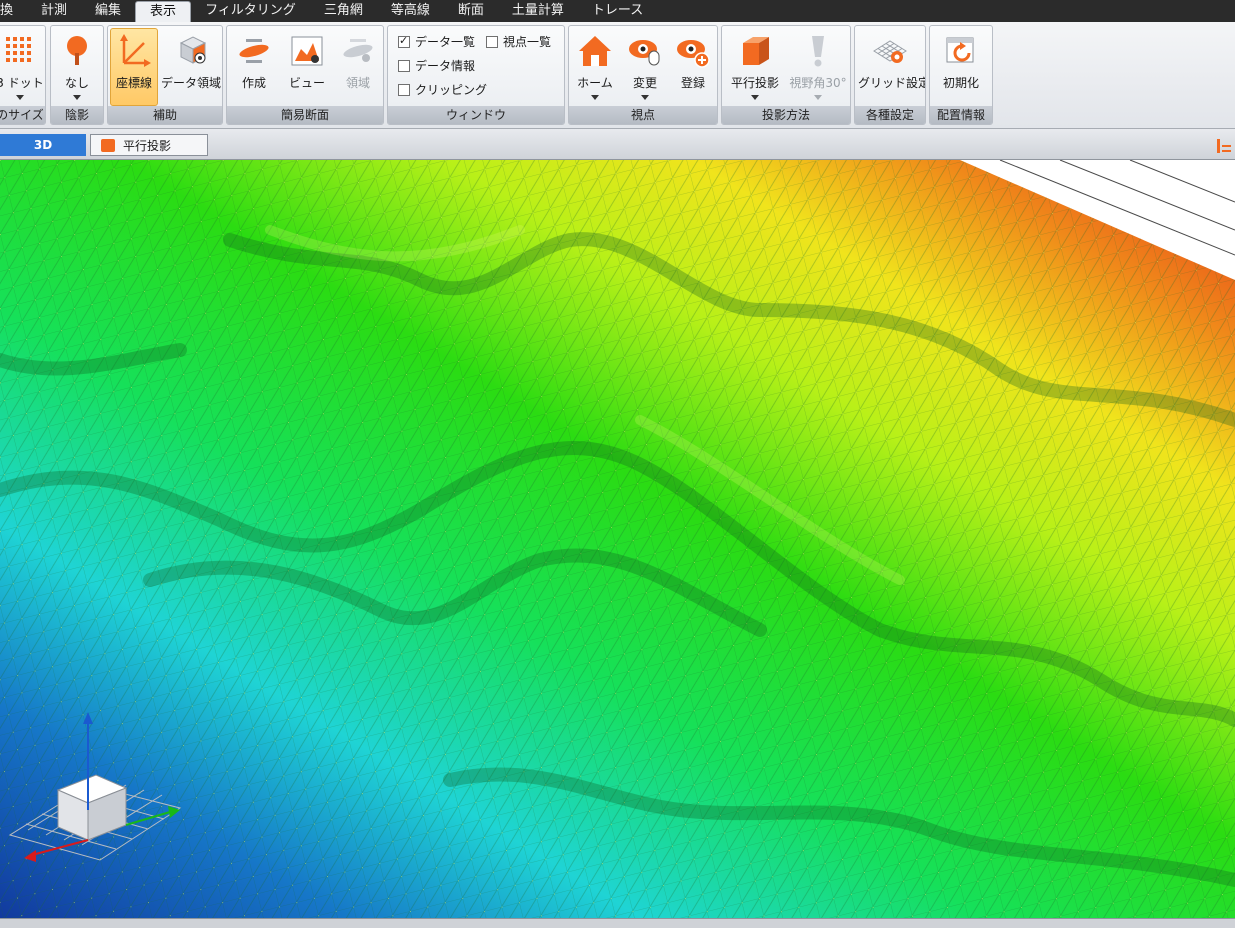 This screenshot has height=928, width=1235. Describe the element at coordinates (693, 54) in the screenshot. I see `eye-plus-icon` at that location.